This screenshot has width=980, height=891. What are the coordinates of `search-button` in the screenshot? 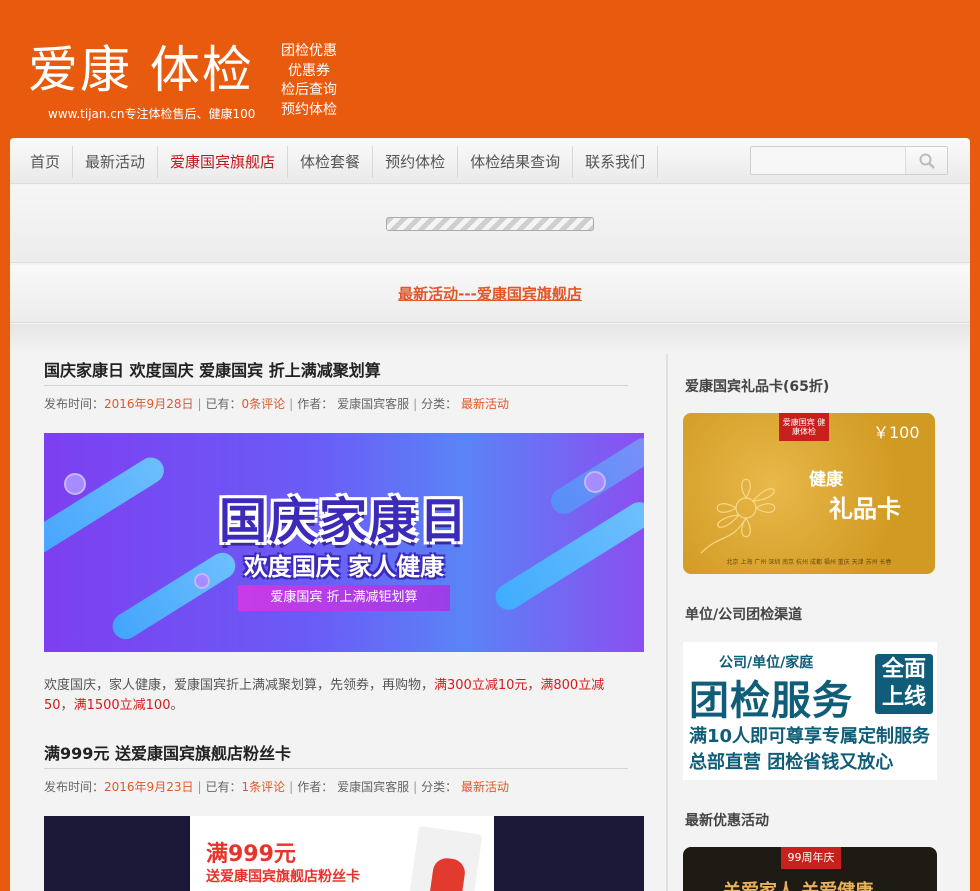 It's located at (926, 160).